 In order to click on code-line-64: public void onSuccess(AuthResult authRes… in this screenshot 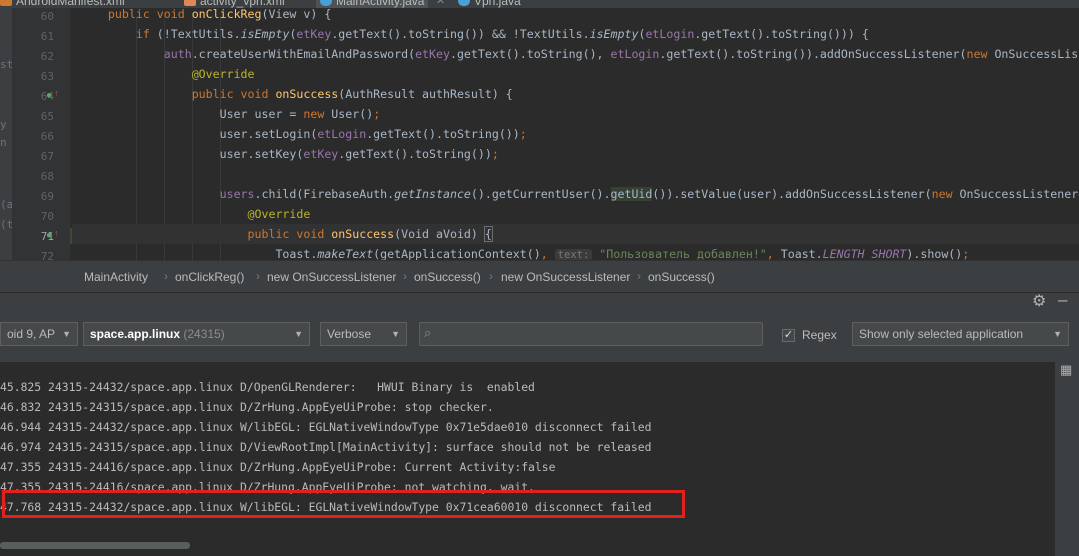, I will do `click(352, 94)`.